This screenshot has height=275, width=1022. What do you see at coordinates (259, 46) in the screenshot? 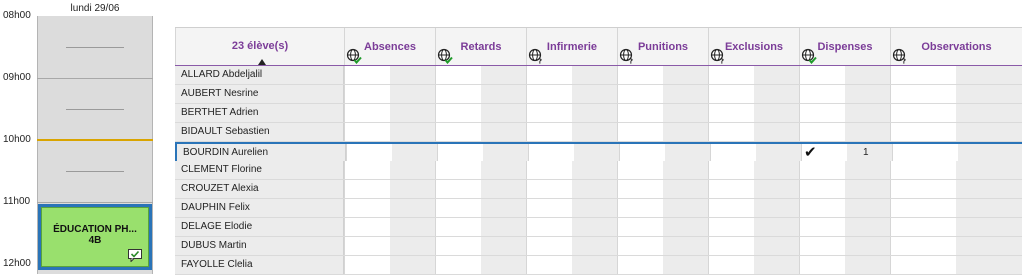
I see `column-header-students: 23 élève(s)` at bounding box center [259, 46].